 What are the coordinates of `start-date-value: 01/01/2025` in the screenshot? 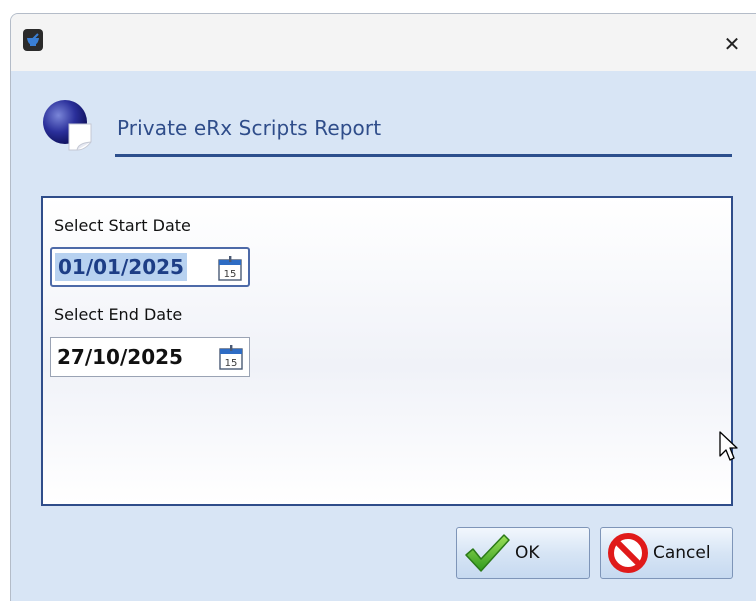 It's located at (121, 267).